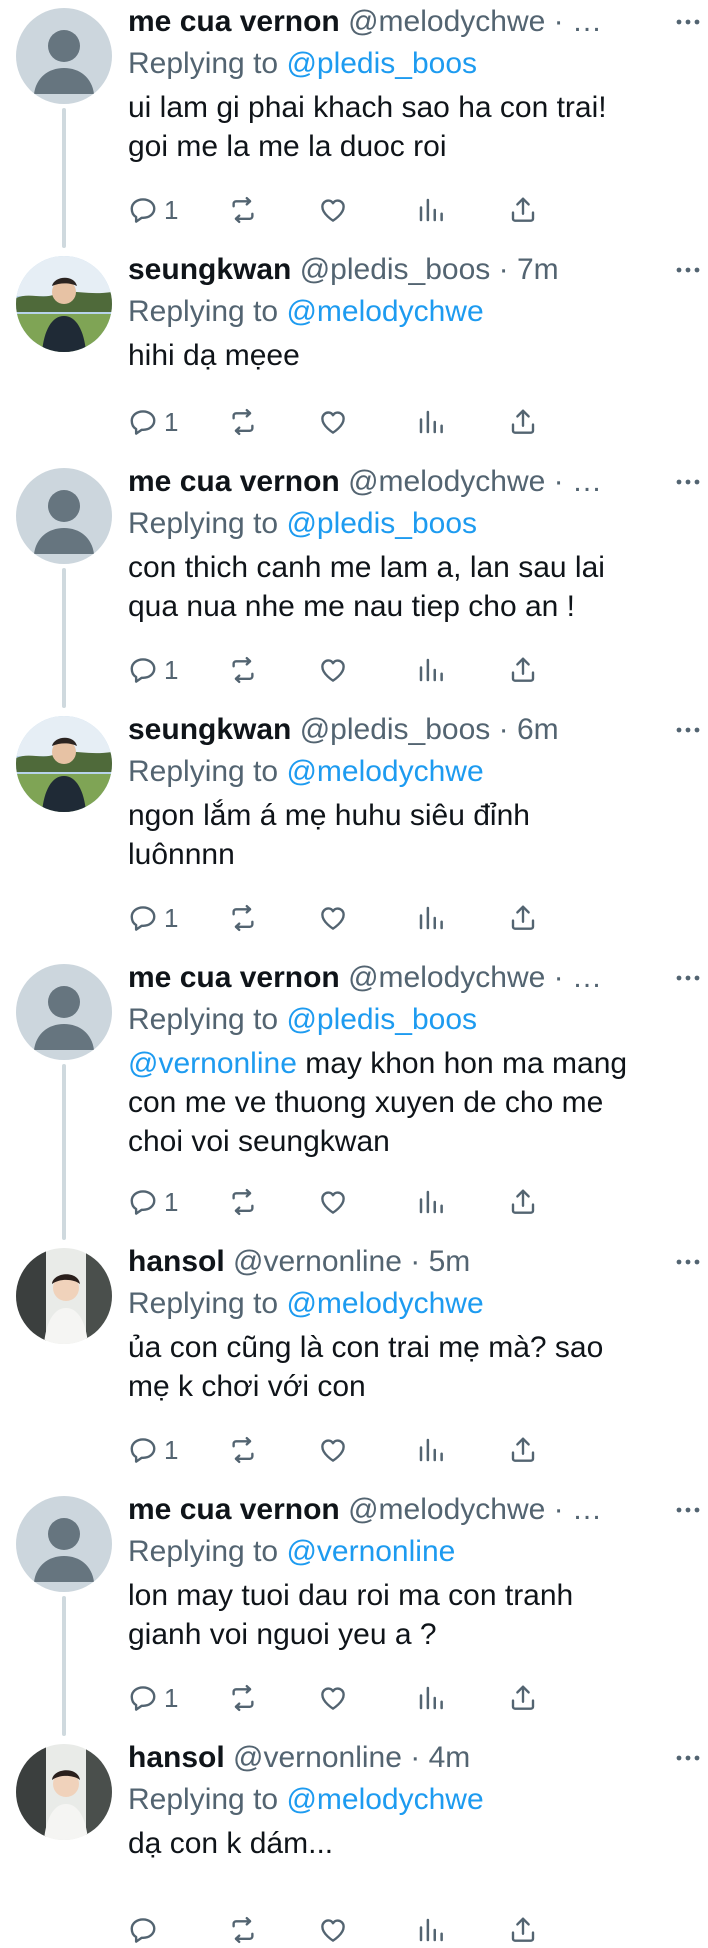 The height and width of the screenshot is (1948, 708). What do you see at coordinates (64, 178) in the screenshot?
I see `thread-connector-line` at bounding box center [64, 178].